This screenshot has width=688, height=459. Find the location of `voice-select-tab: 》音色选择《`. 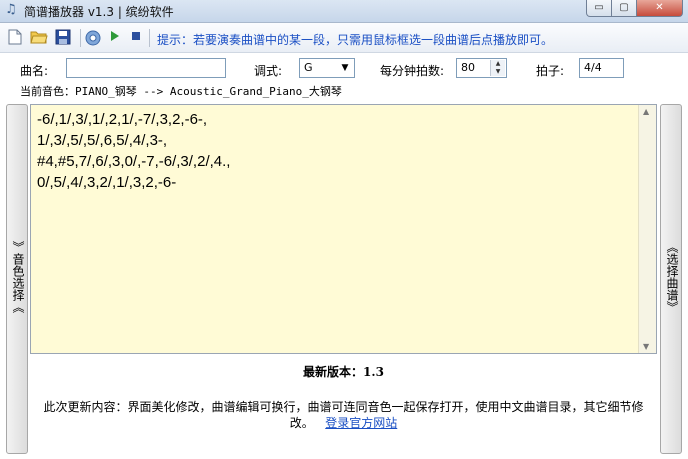

voice-select-tab: 》音色选择《 is located at coordinates (17, 279).